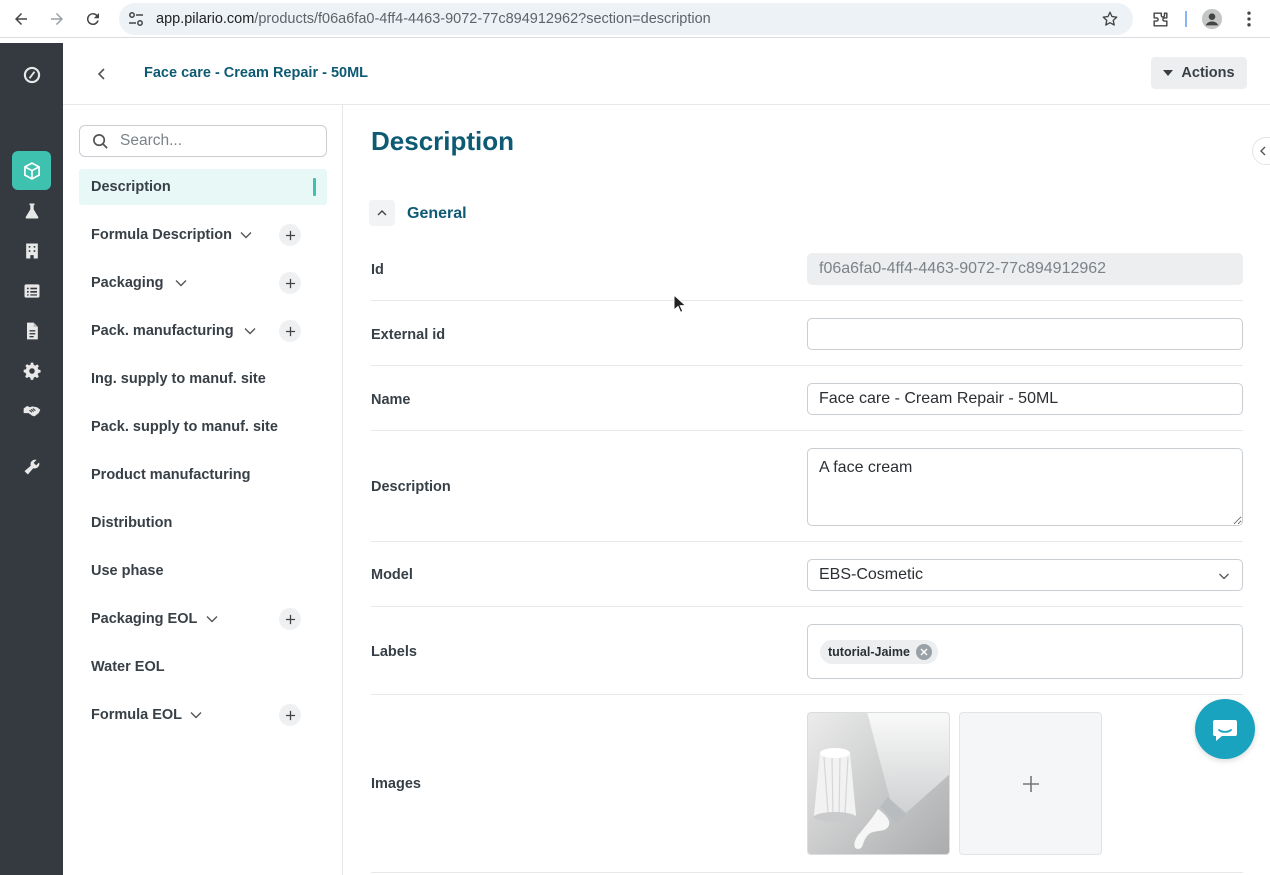 The image size is (1270, 875). I want to click on actions-button: Actions, so click(1199, 73).